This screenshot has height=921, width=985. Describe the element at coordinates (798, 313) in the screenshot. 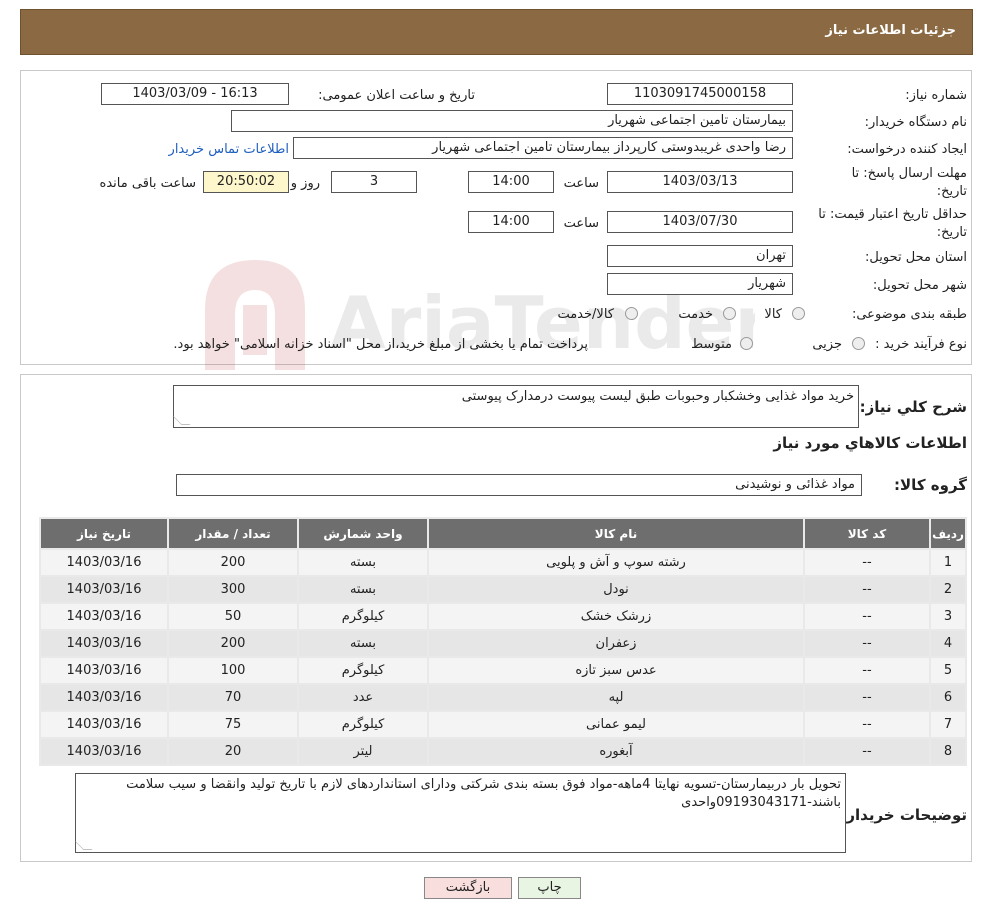

I see `category-radio-goods` at that location.